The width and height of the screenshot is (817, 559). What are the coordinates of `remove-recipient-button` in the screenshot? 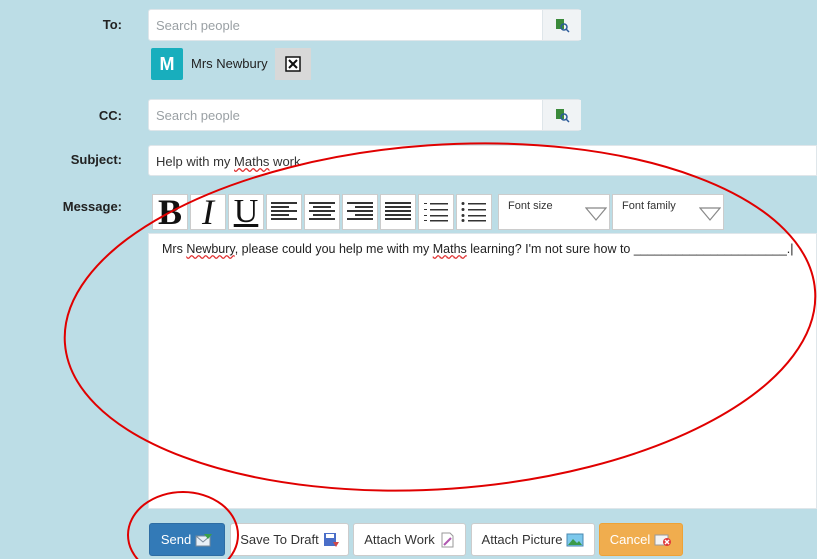 It's located at (293, 64).